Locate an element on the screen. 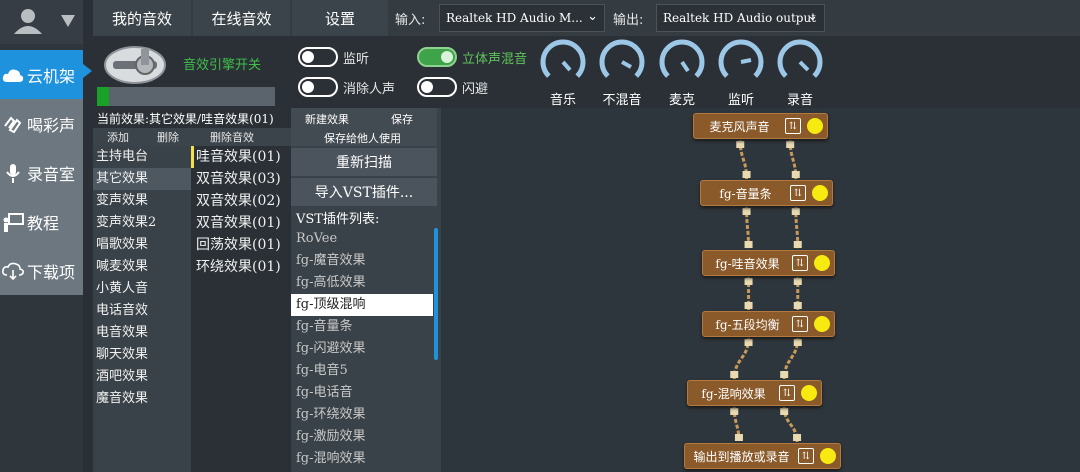 The image size is (1080, 472). sidebar-item-applause: 喝彩声 is located at coordinates (41, 123).